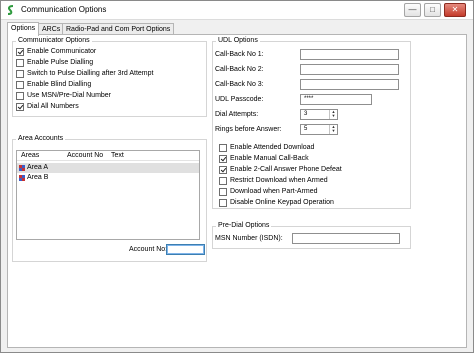  I want to click on udl-passcode-label: UDL Passcode:, so click(239, 99).